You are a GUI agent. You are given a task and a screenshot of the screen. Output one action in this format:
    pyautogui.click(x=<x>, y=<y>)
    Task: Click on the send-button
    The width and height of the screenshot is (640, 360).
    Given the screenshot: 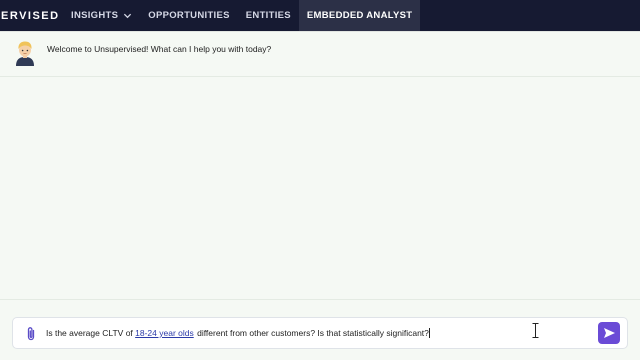 What is the action you would take?
    pyautogui.click(x=609, y=333)
    